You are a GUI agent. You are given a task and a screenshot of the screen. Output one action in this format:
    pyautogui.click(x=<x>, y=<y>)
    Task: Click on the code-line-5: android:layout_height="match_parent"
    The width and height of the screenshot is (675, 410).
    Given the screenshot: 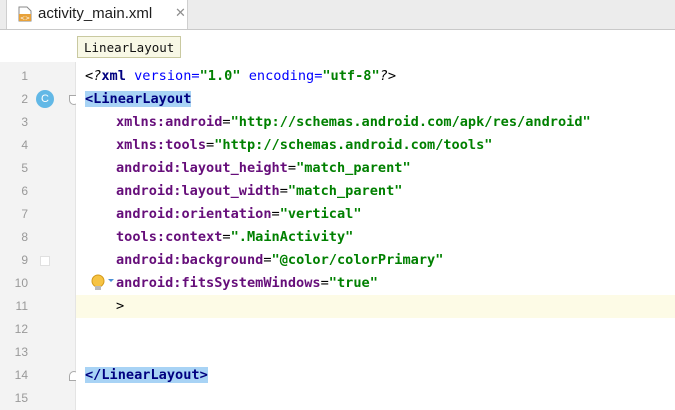 What is the action you would take?
    pyautogui.click(x=263, y=168)
    